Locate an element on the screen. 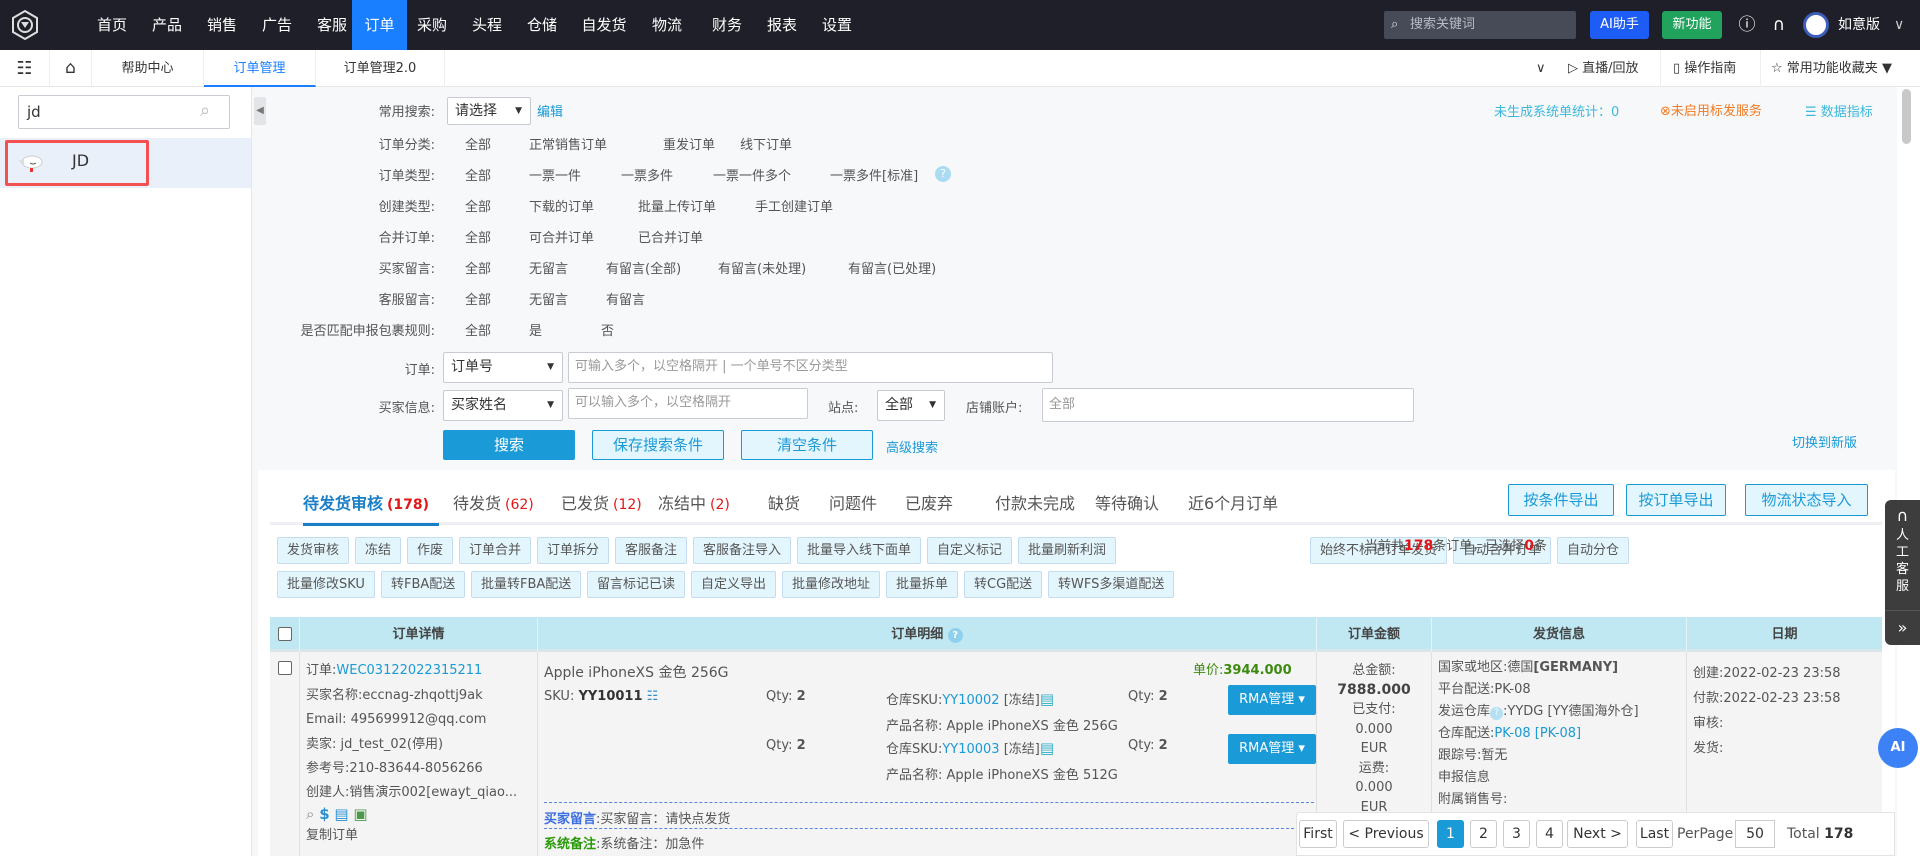  order-type-select: 订单号 ▼ is located at coordinates (503, 367).